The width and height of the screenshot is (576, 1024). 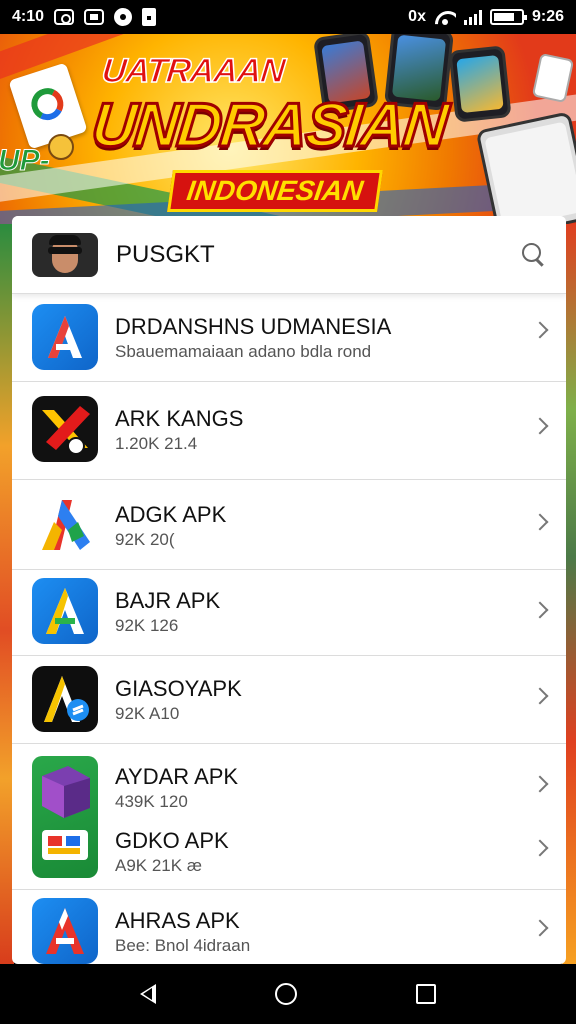 What do you see at coordinates (508, 17) in the screenshot?
I see `battery-icon` at bounding box center [508, 17].